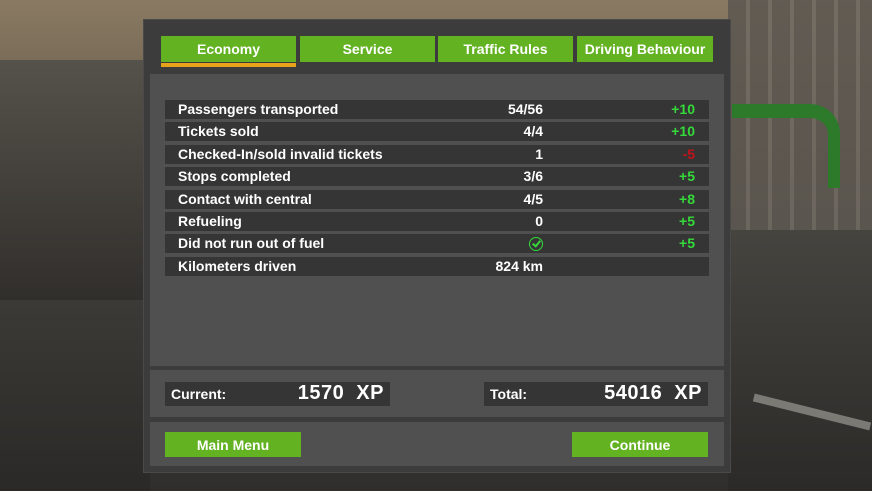 The width and height of the screenshot is (872, 491). Describe the element at coordinates (228, 49) in the screenshot. I see `tab-economy: Economy` at that location.